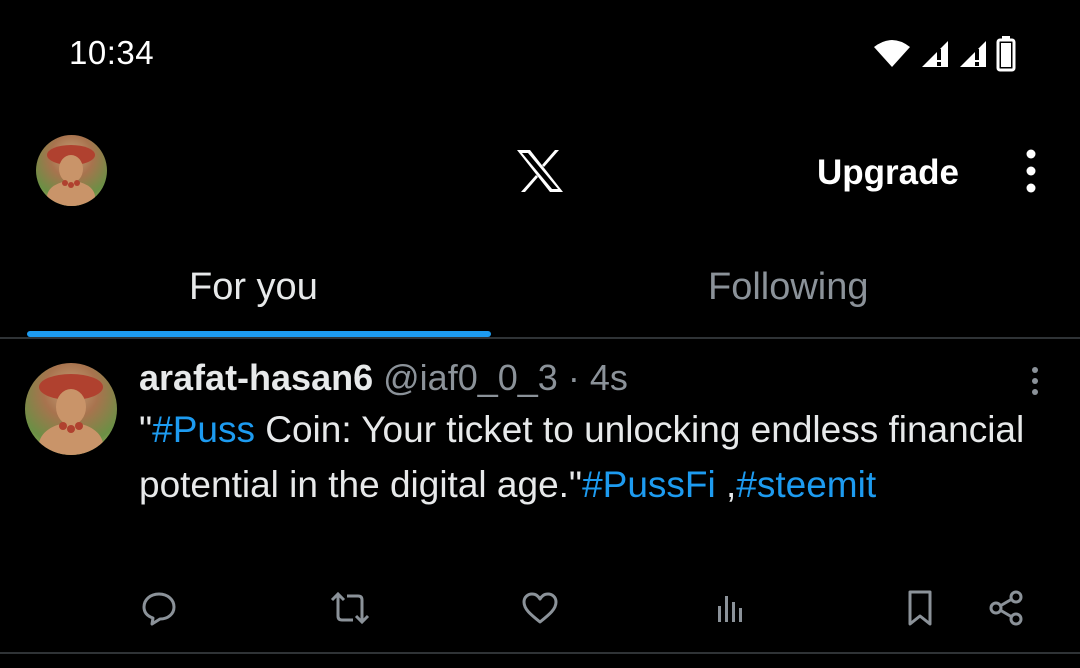 This screenshot has height=668, width=1080. I want to click on retweet-icon, so click(350, 608).